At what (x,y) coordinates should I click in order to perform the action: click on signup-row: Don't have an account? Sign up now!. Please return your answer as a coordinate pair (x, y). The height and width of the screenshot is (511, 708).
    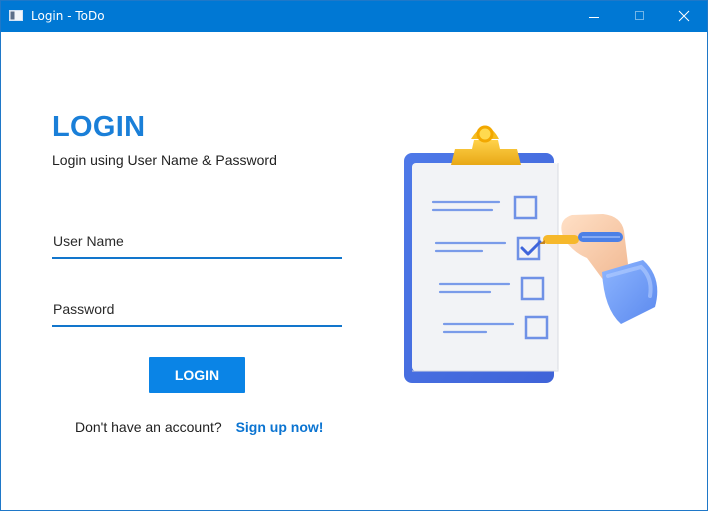
    Looking at the image, I should click on (199, 427).